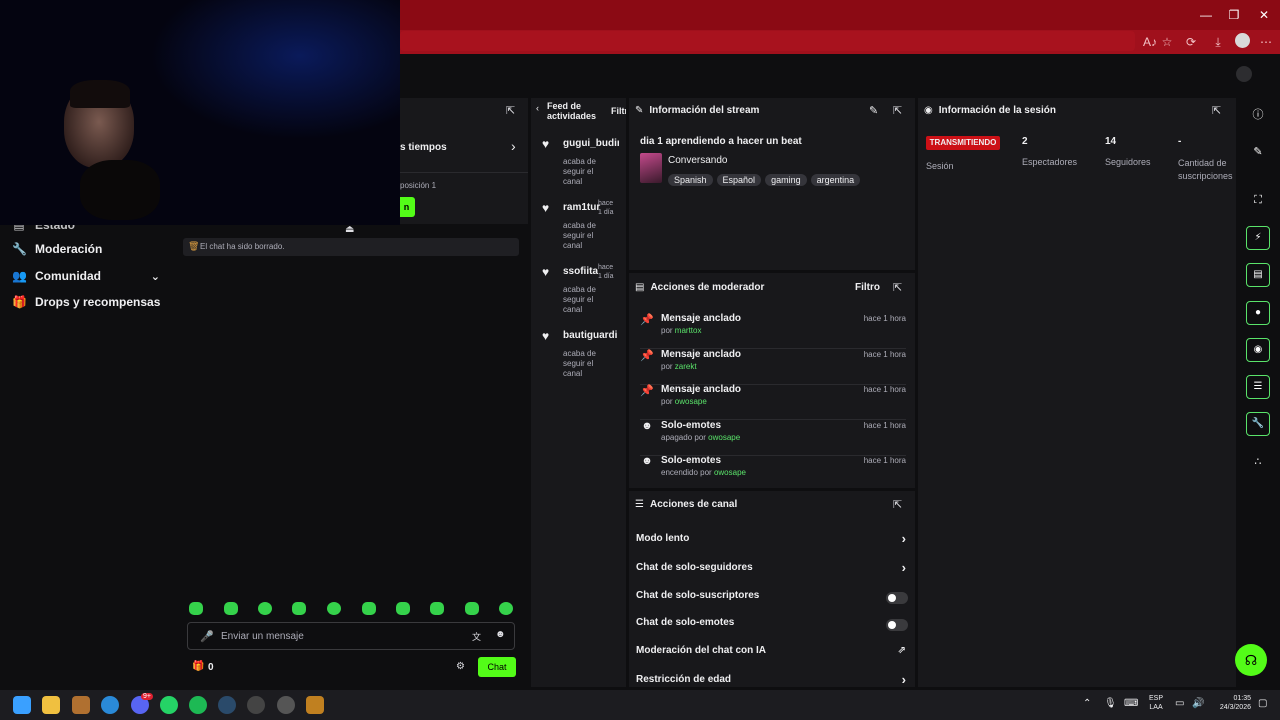 This screenshot has height=720, width=1280. Describe the element at coordinates (406, 207) in the screenshot. I see `chat-partial-button: n` at that location.